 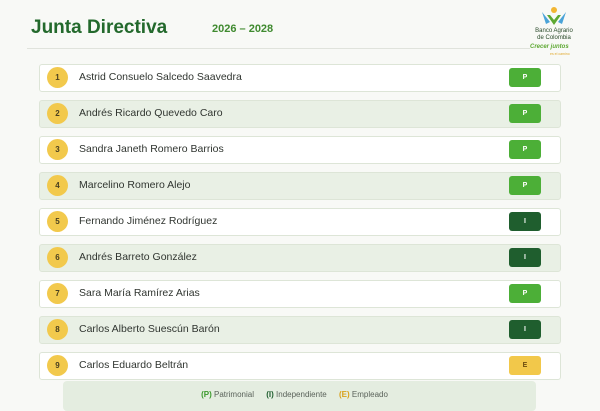 What do you see at coordinates (300, 366) in the screenshot?
I see `member-row: 9 Carlos Eduardo Beltrán E` at bounding box center [300, 366].